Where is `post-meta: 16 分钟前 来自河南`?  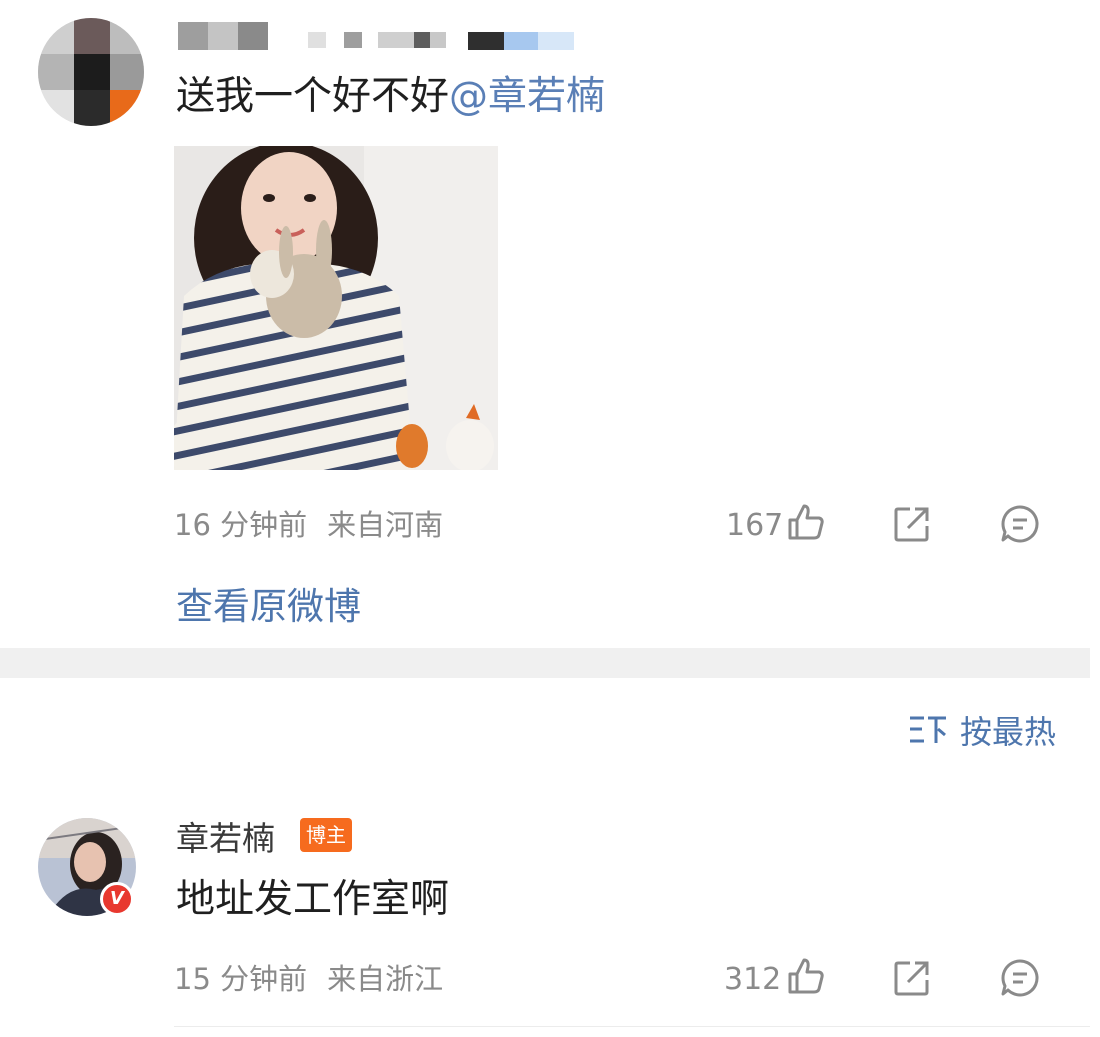 post-meta: 16 分钟前 来自河南 is located at coordinates (308, 523).